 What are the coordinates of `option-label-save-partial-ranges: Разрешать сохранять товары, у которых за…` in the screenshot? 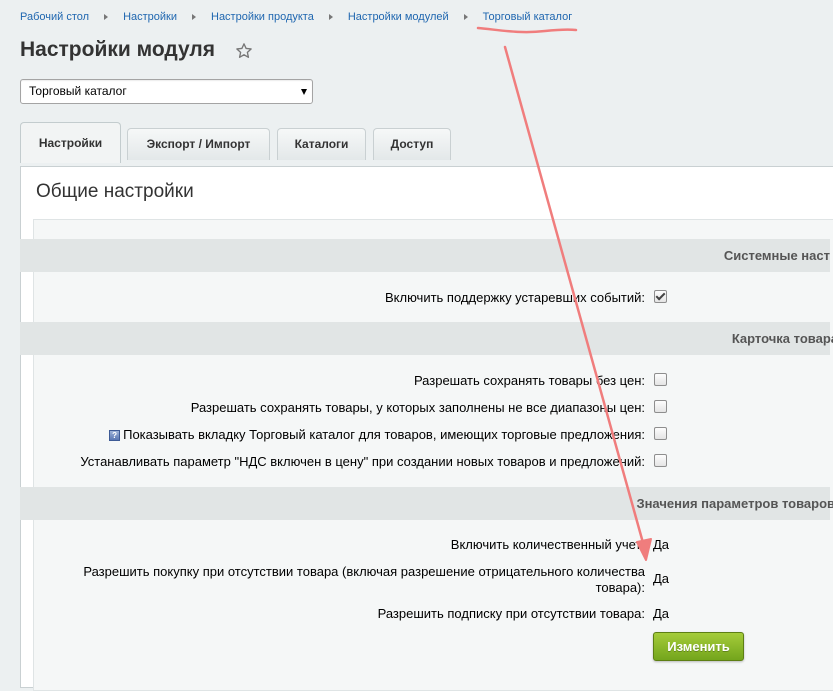 It's located at (417, 407).